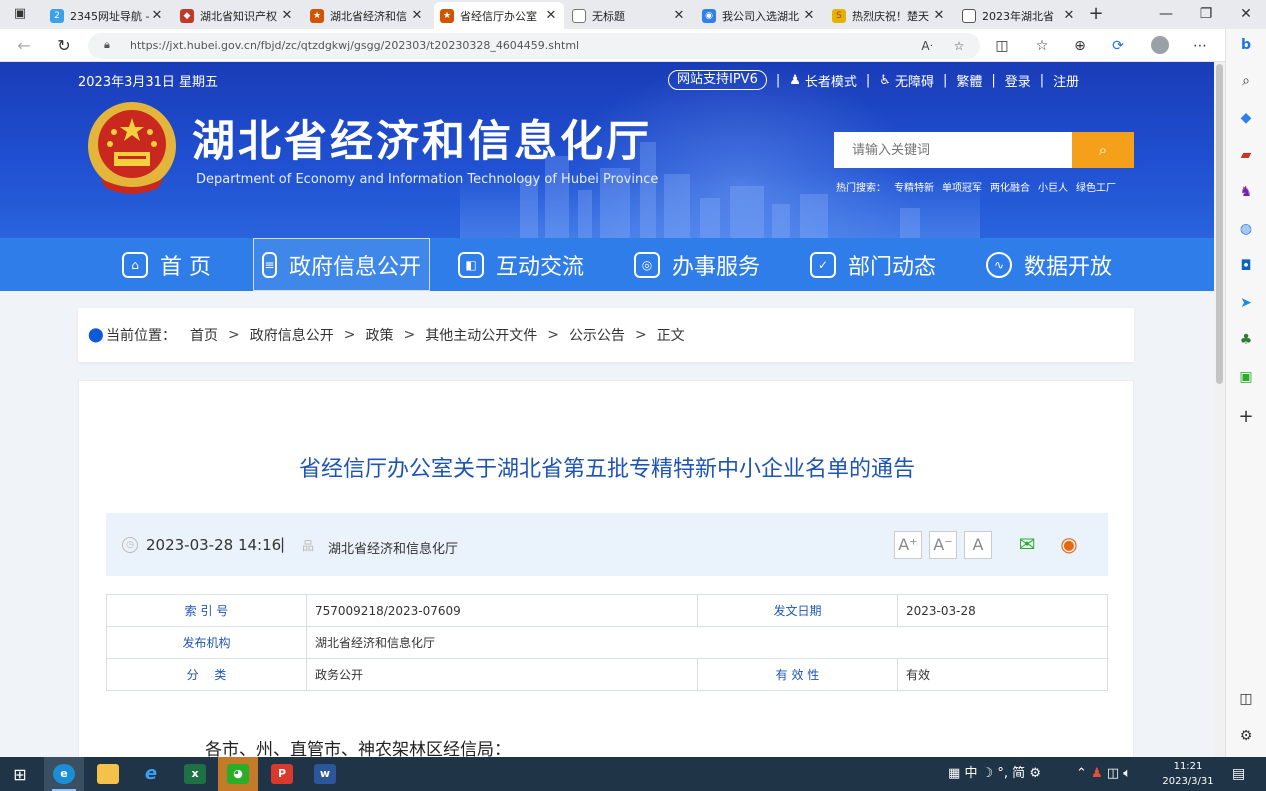 This screenshot has height=791, width=1266. I want to click on breadcrumb-link: 其他主动公开文件, so click(481, 335).